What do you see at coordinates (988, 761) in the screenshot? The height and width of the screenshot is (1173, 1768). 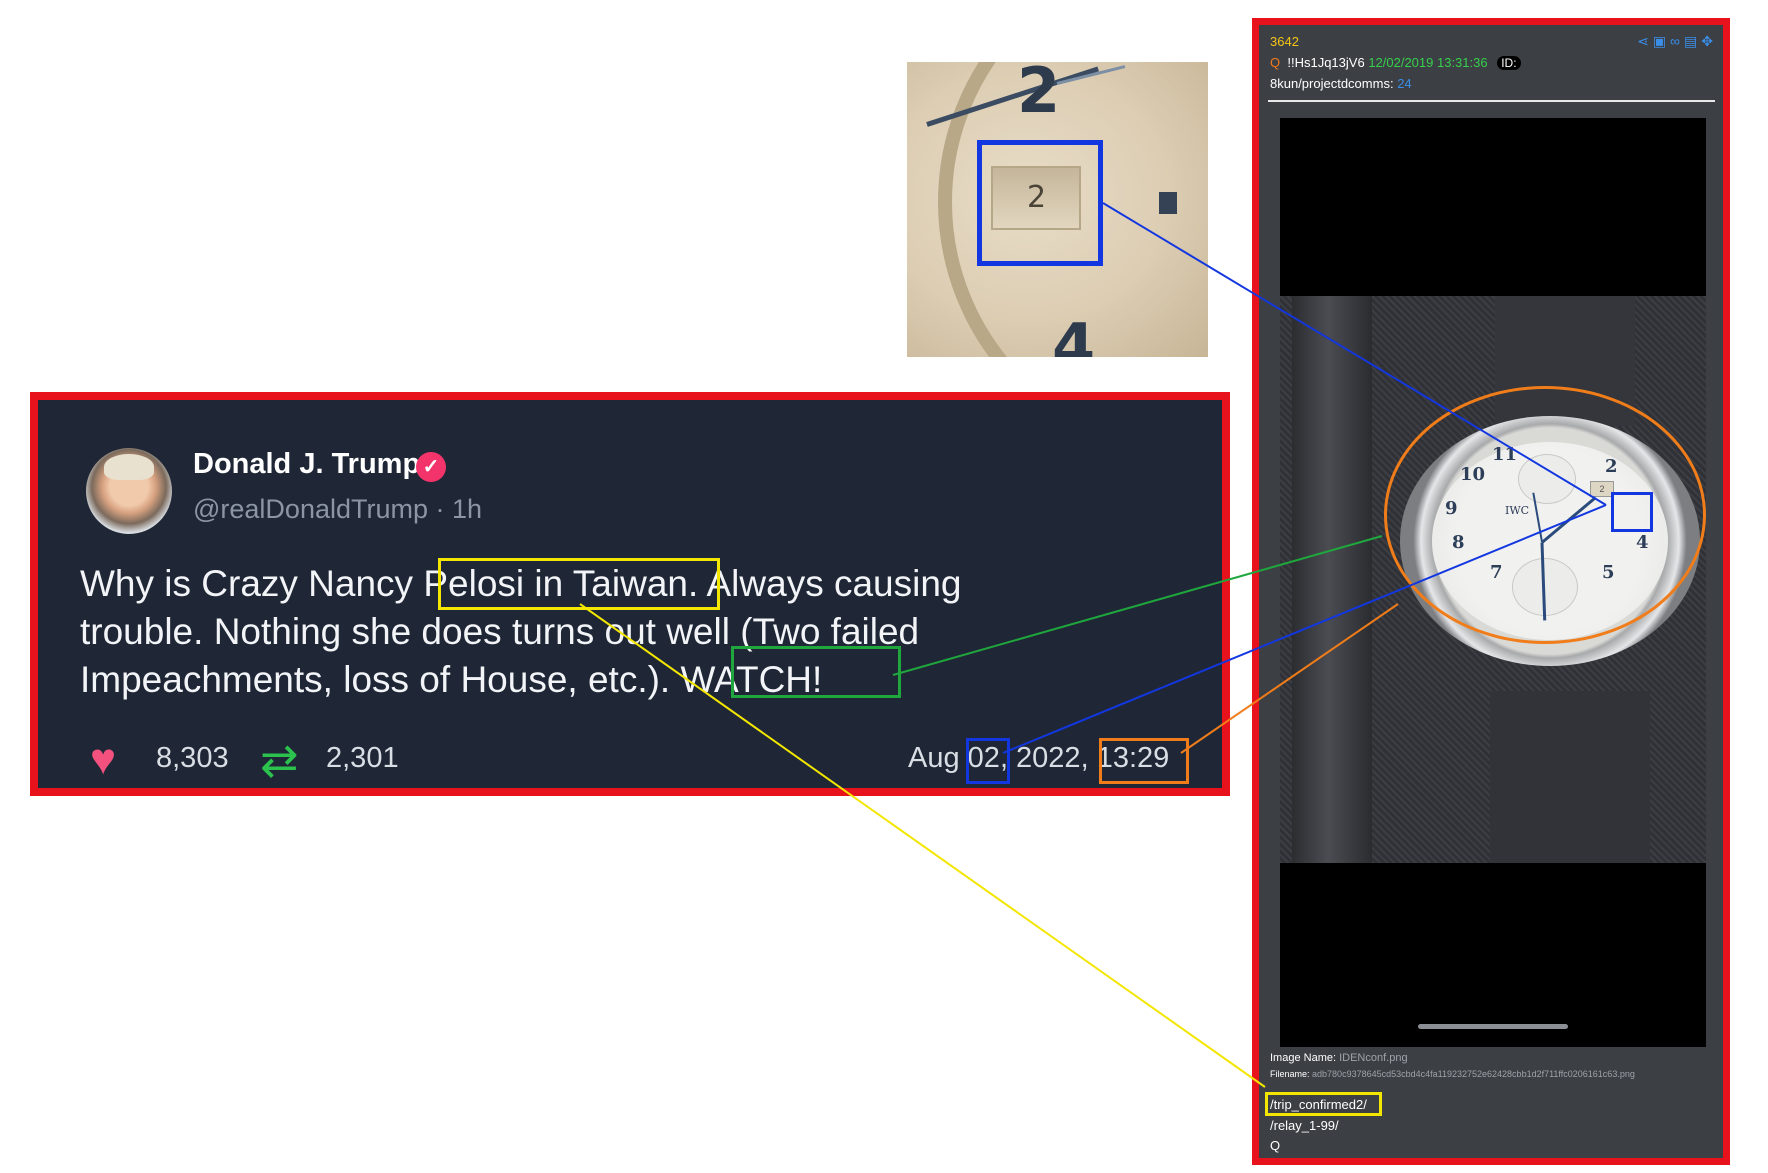 I see `highlight-box-day` at bounding box center [988, 761].